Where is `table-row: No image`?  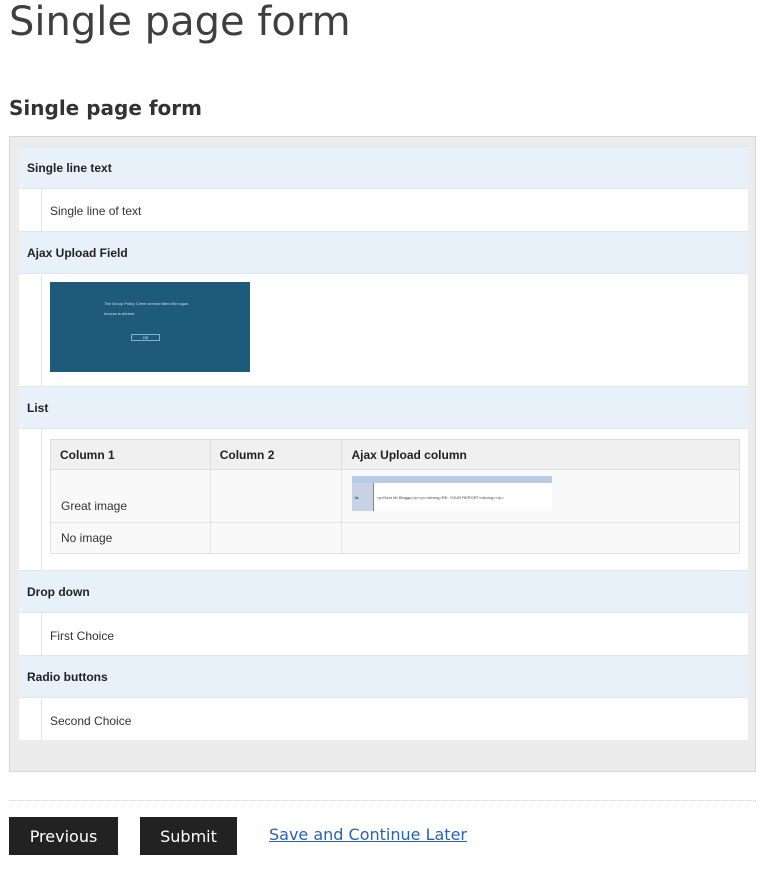 table-row: No image is located at coordinates (395, 538).